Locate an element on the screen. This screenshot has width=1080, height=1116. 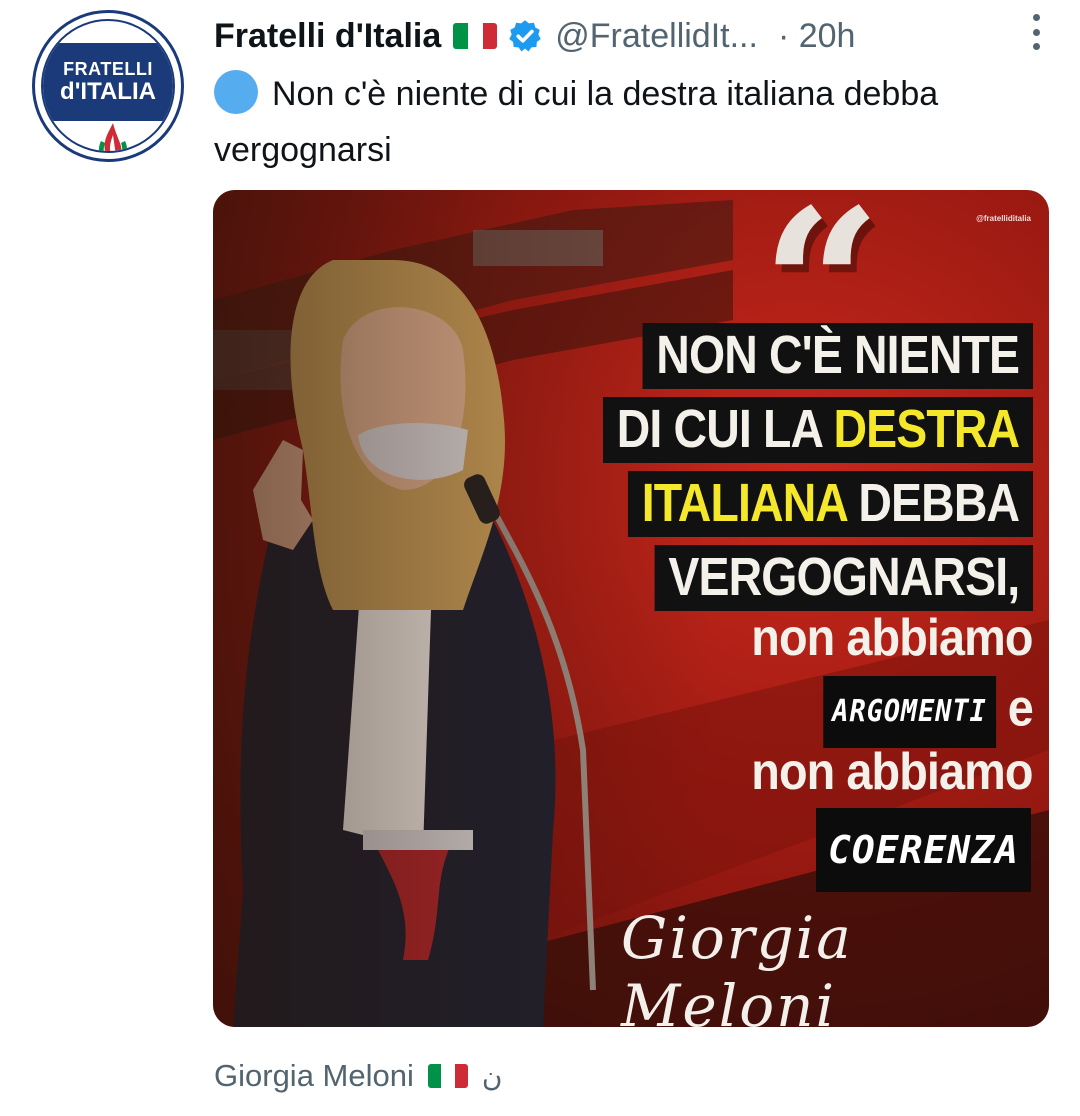
highlight-destra: DESTRA is located at coordinates (926, 429).